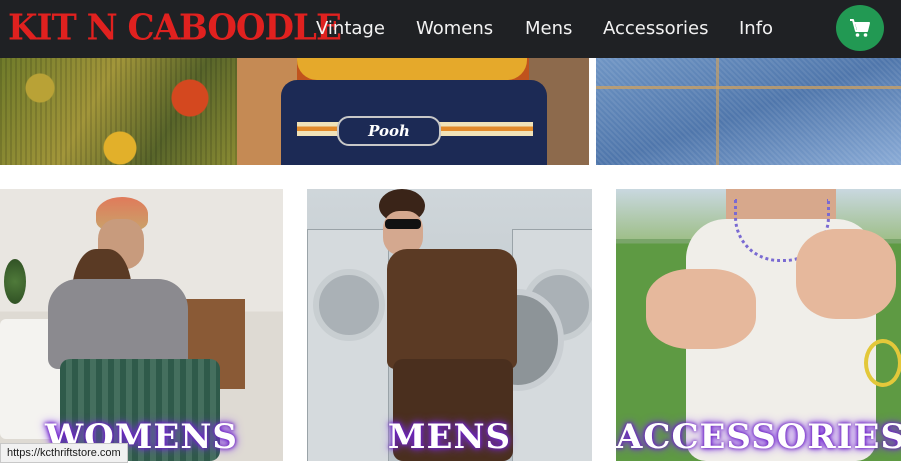 This screenshot has height=463, width=901. What do you see at coordinates (64, 453) in the screenshot?
I see `status-bar-url: https://kcthriftstore.com` at bounding box center [64, 453].